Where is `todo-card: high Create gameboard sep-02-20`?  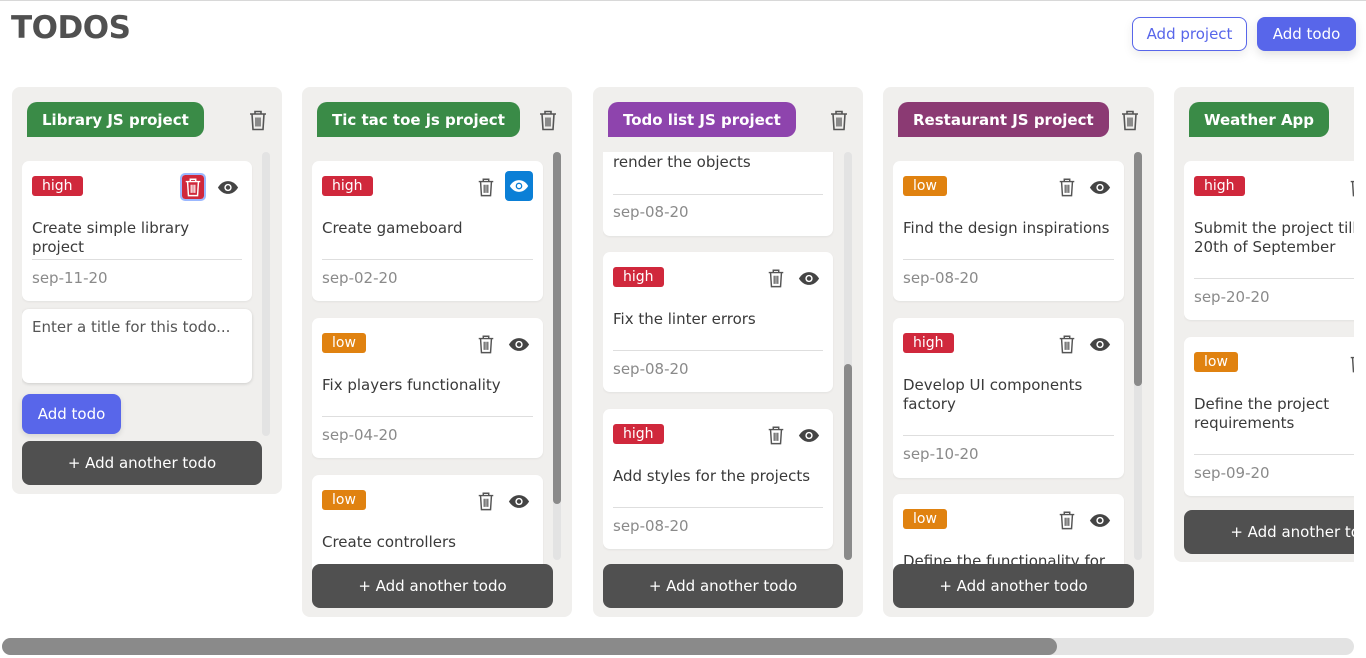
todo-card: high Create gameboard sep-02-20 is located at coordinates (427, 231).